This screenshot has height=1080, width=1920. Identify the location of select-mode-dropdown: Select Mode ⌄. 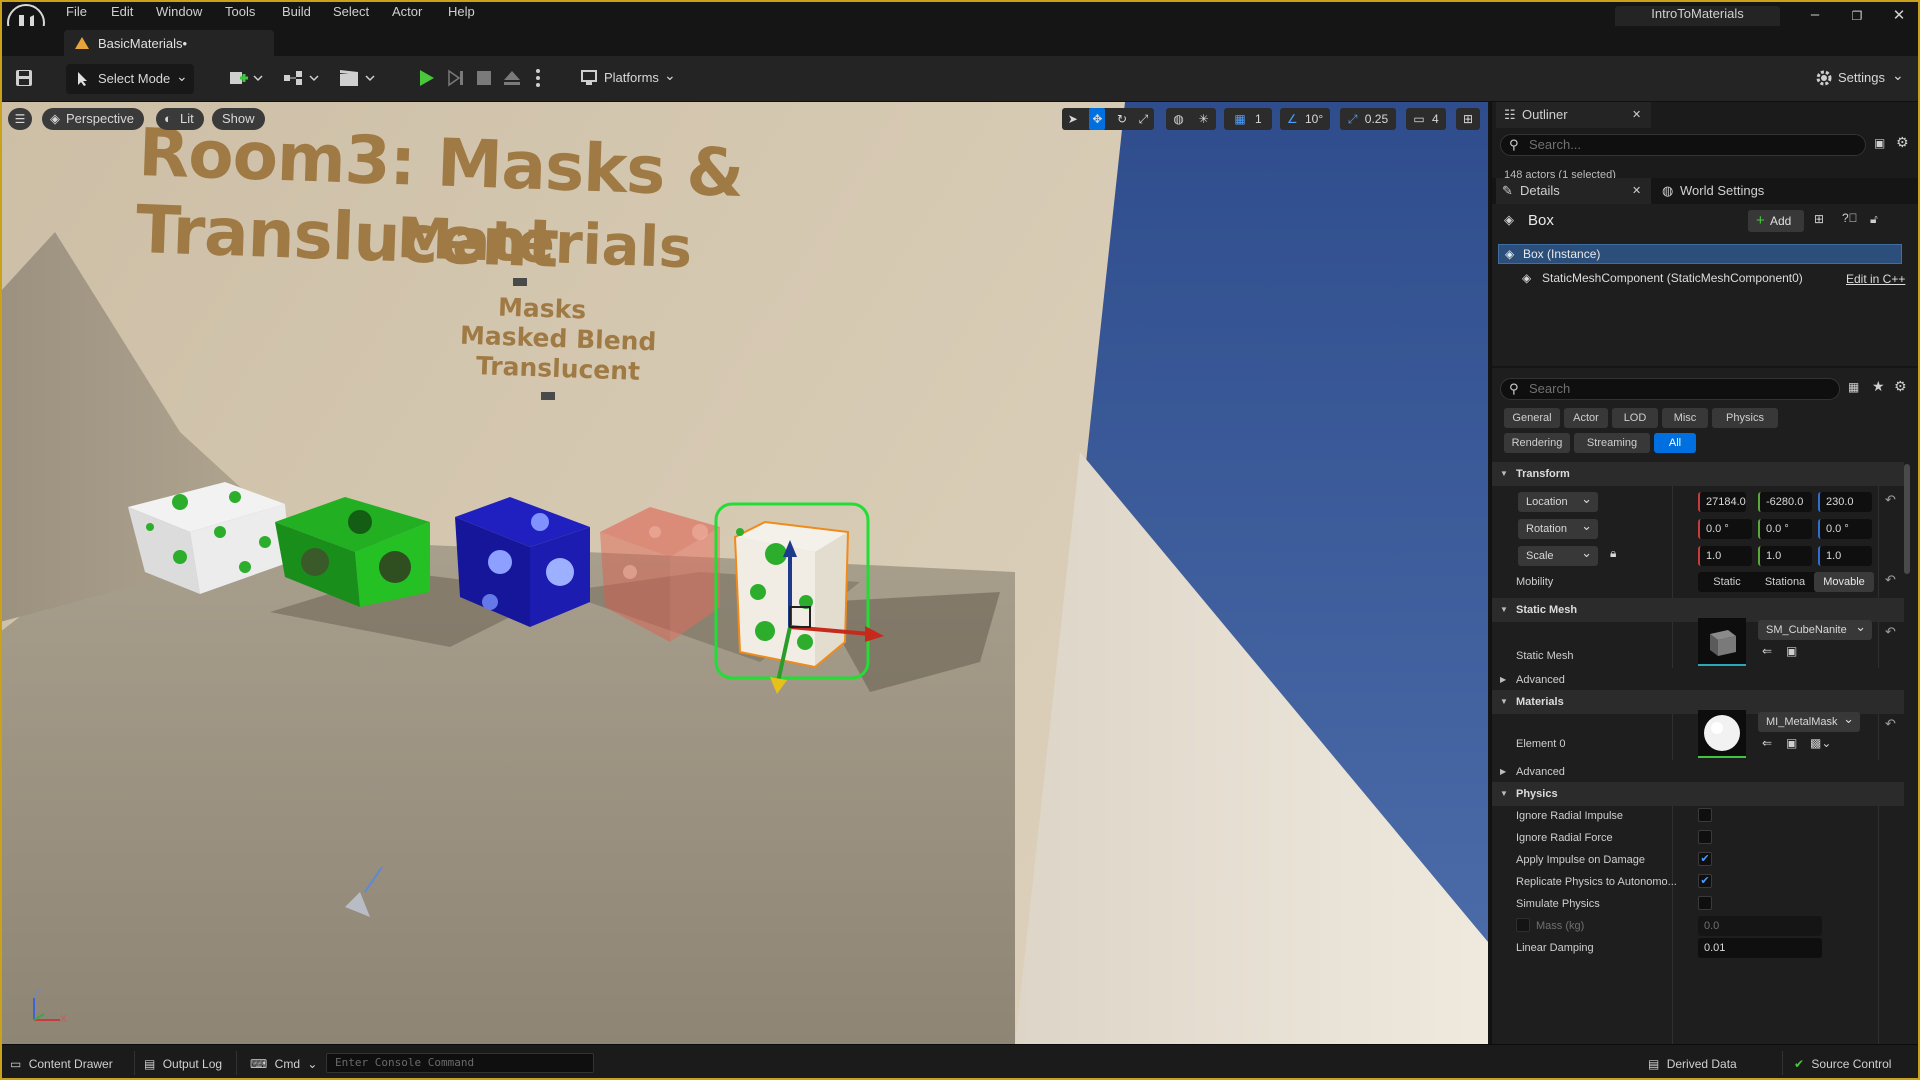
(130, 79).